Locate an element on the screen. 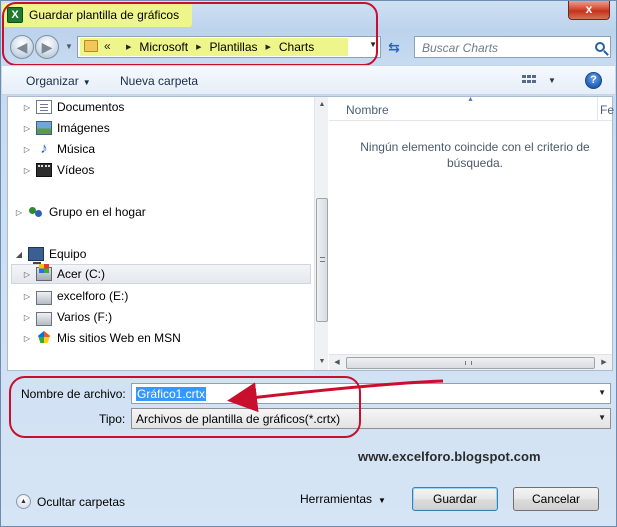 This screenshot has height=527, width=617. blog-watermark: www.excelforo.blogspot.com is located at coordinates (449, 456).